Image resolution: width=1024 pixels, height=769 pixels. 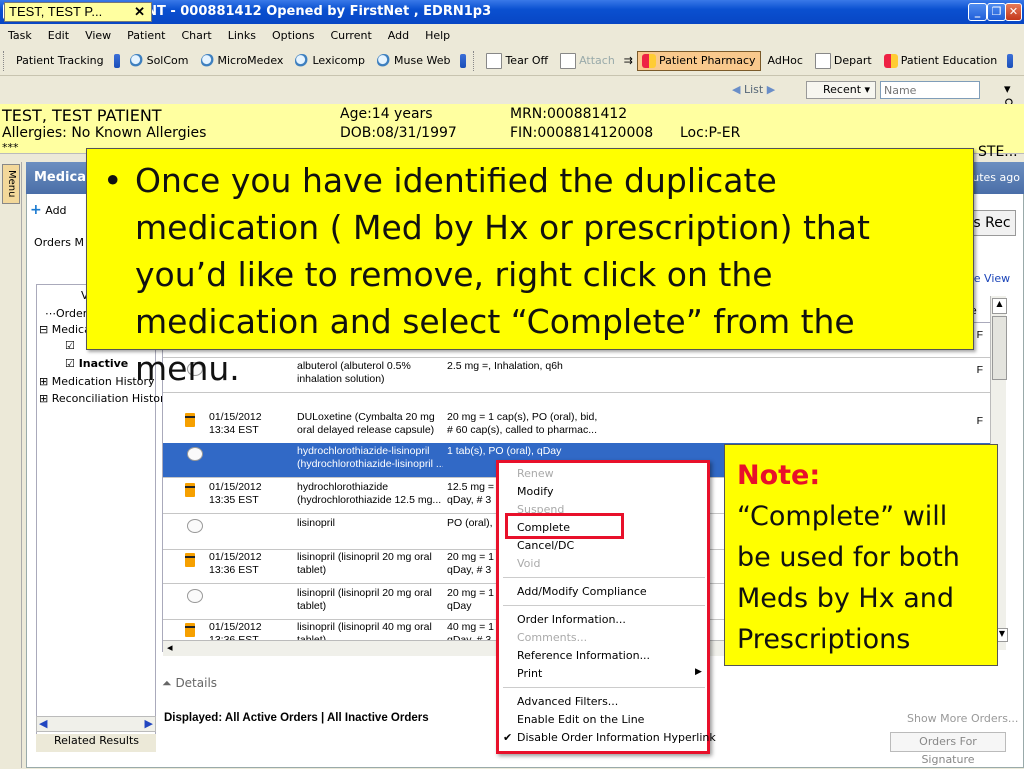 I want to click on context-menu-item-cancel-dc: Cancel/DC, so click(x=545, y=545).